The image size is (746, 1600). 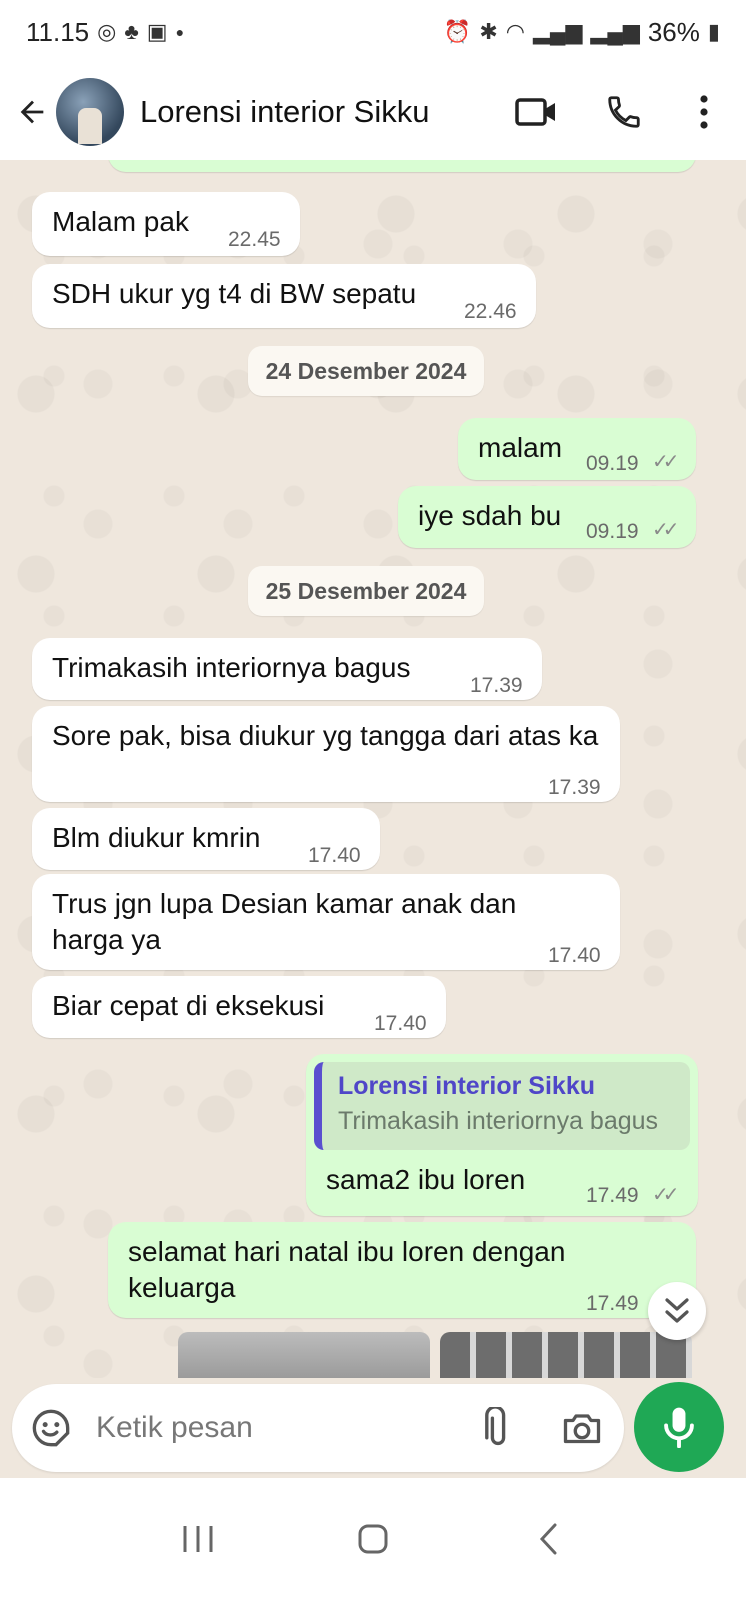 I want to click on emoji-button, so click(x=51, y=1428).